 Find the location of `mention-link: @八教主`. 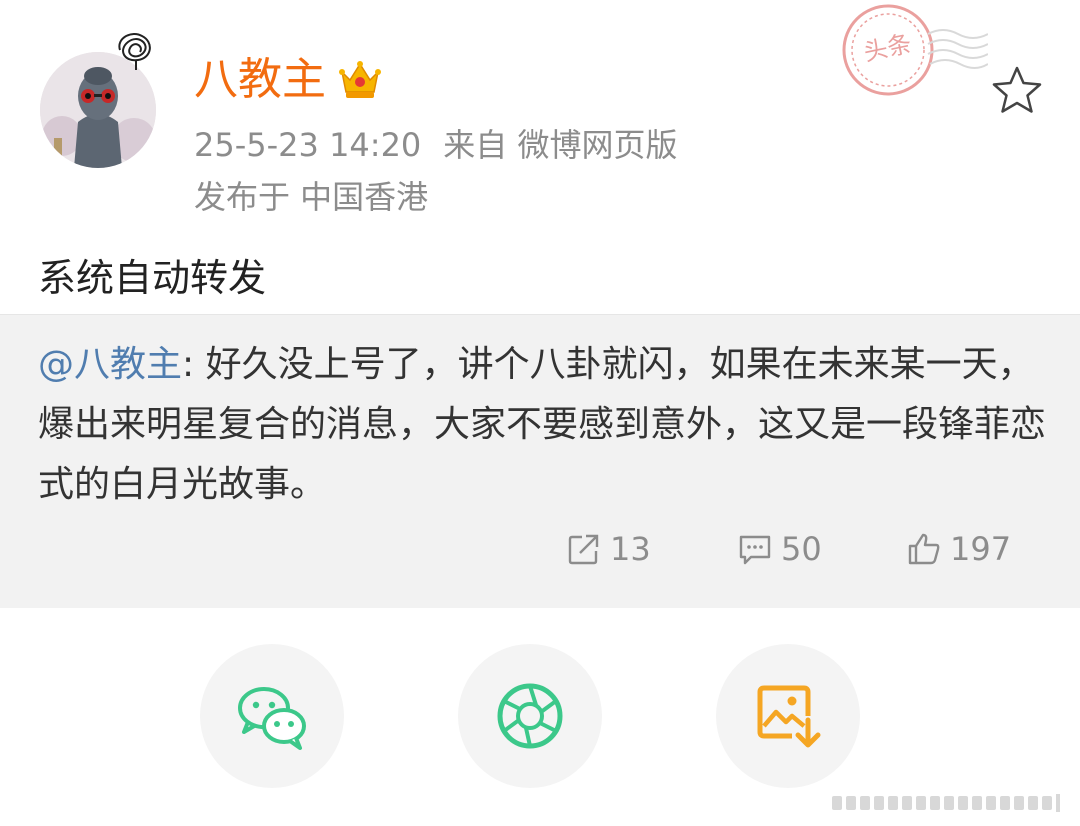

mention-link: @八教主 is located at coordinates (110, 364).